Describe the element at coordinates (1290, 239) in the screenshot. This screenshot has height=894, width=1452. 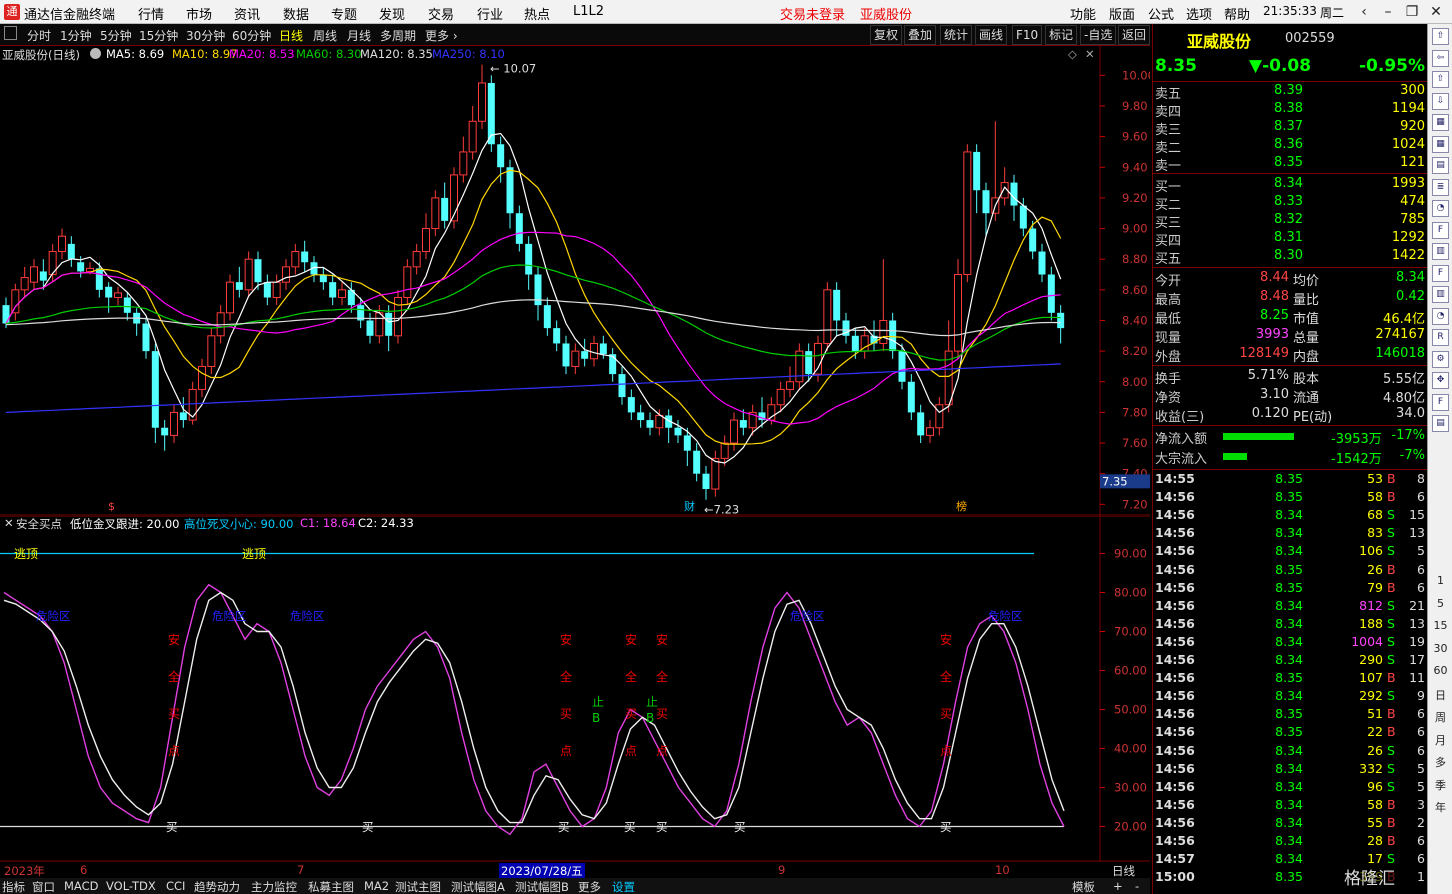
I see `buy-row: 买四 8.31 1292` at that location.